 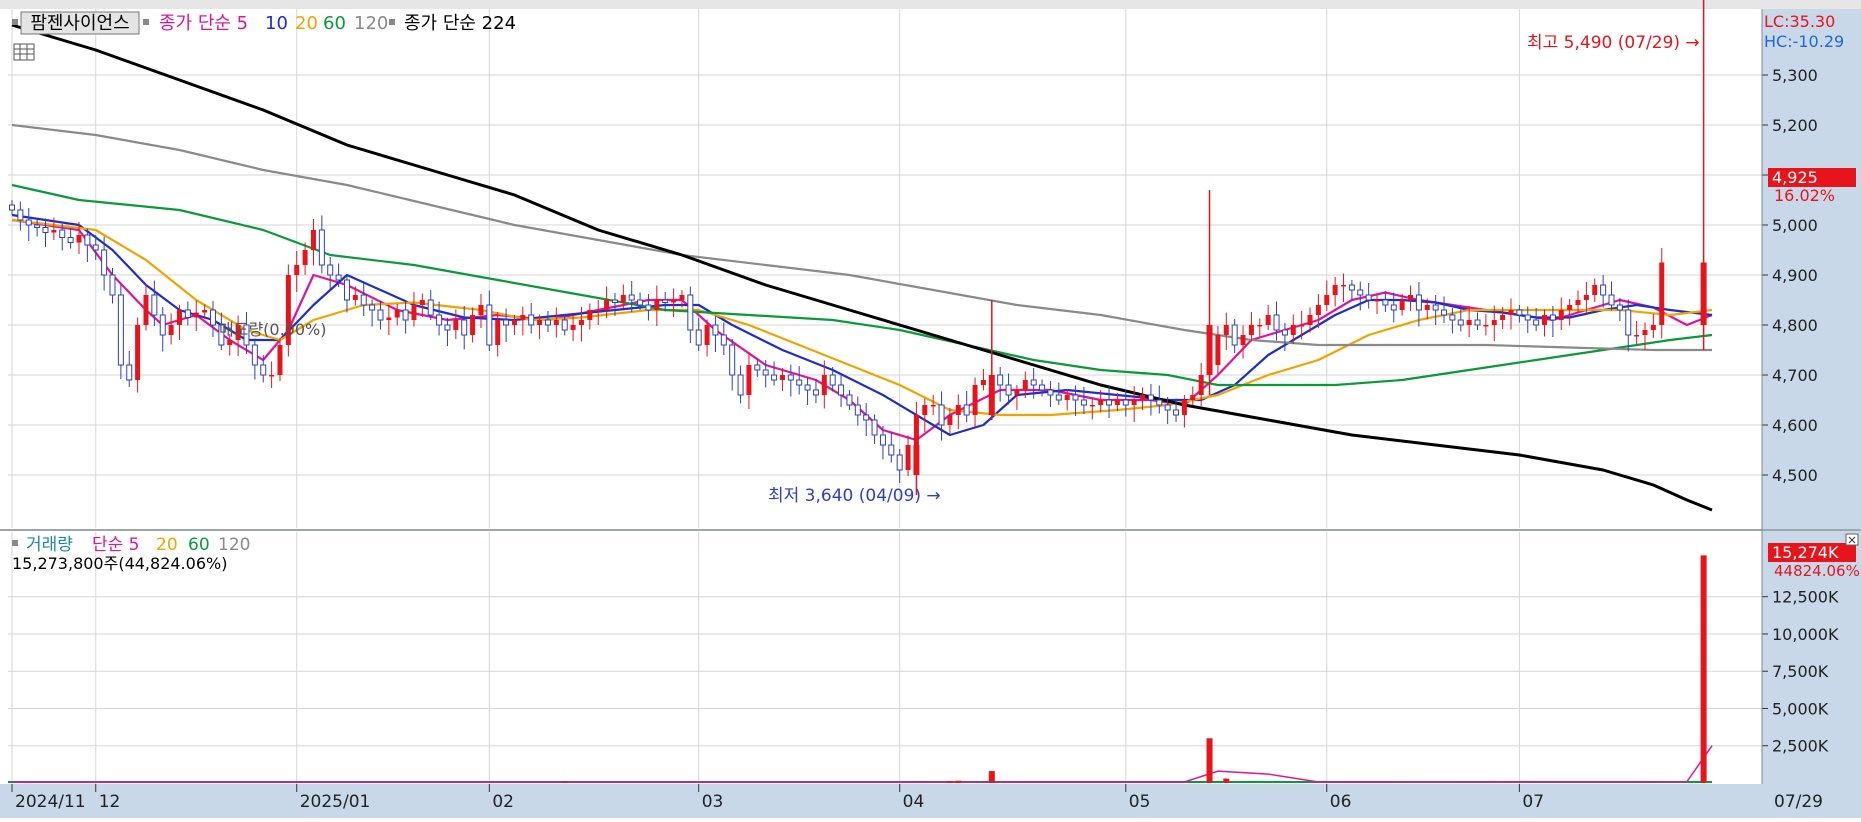 What do you see at coordinates (1800, 746) in the screenshot?
I see `volume-tick-label: 2,500K` at bounding box center [1800, 746].